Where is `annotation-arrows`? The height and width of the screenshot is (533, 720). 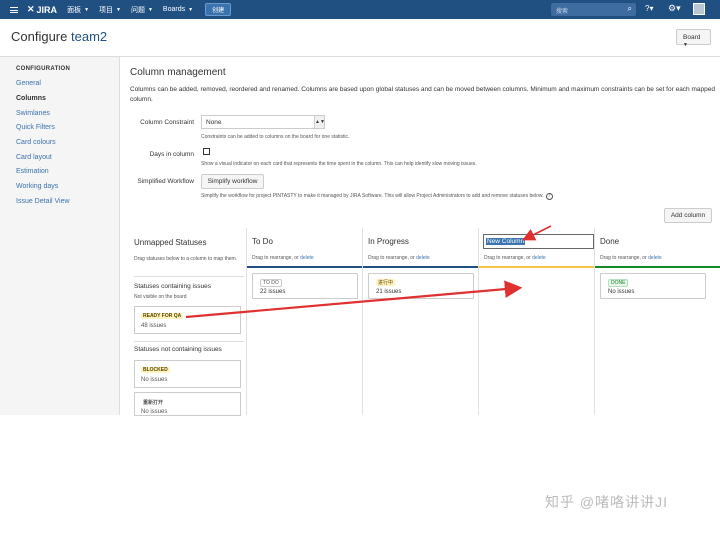
annotation-arrows is located at coordinates (368, 272).